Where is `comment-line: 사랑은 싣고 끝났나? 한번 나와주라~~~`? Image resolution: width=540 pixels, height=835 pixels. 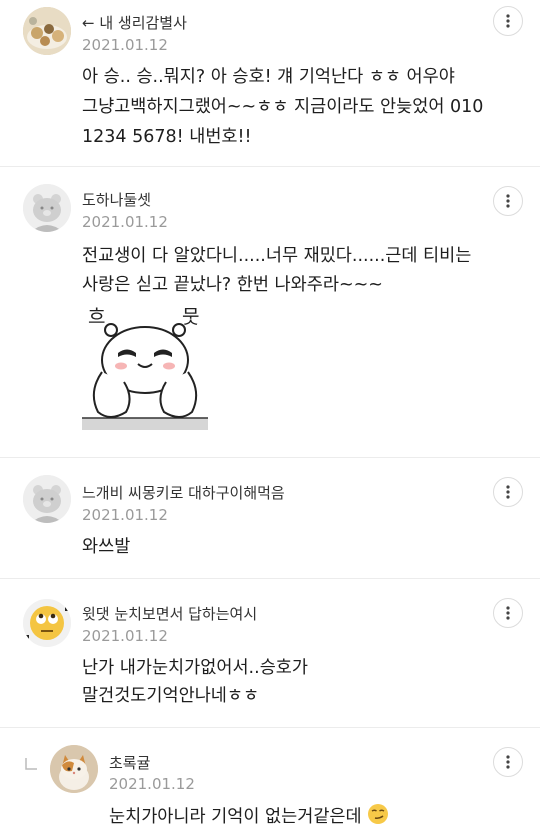 comment-line: 사랑은 싣고 끝났나? 한번 나와주라~~~ is located at coordinates (232, 285).